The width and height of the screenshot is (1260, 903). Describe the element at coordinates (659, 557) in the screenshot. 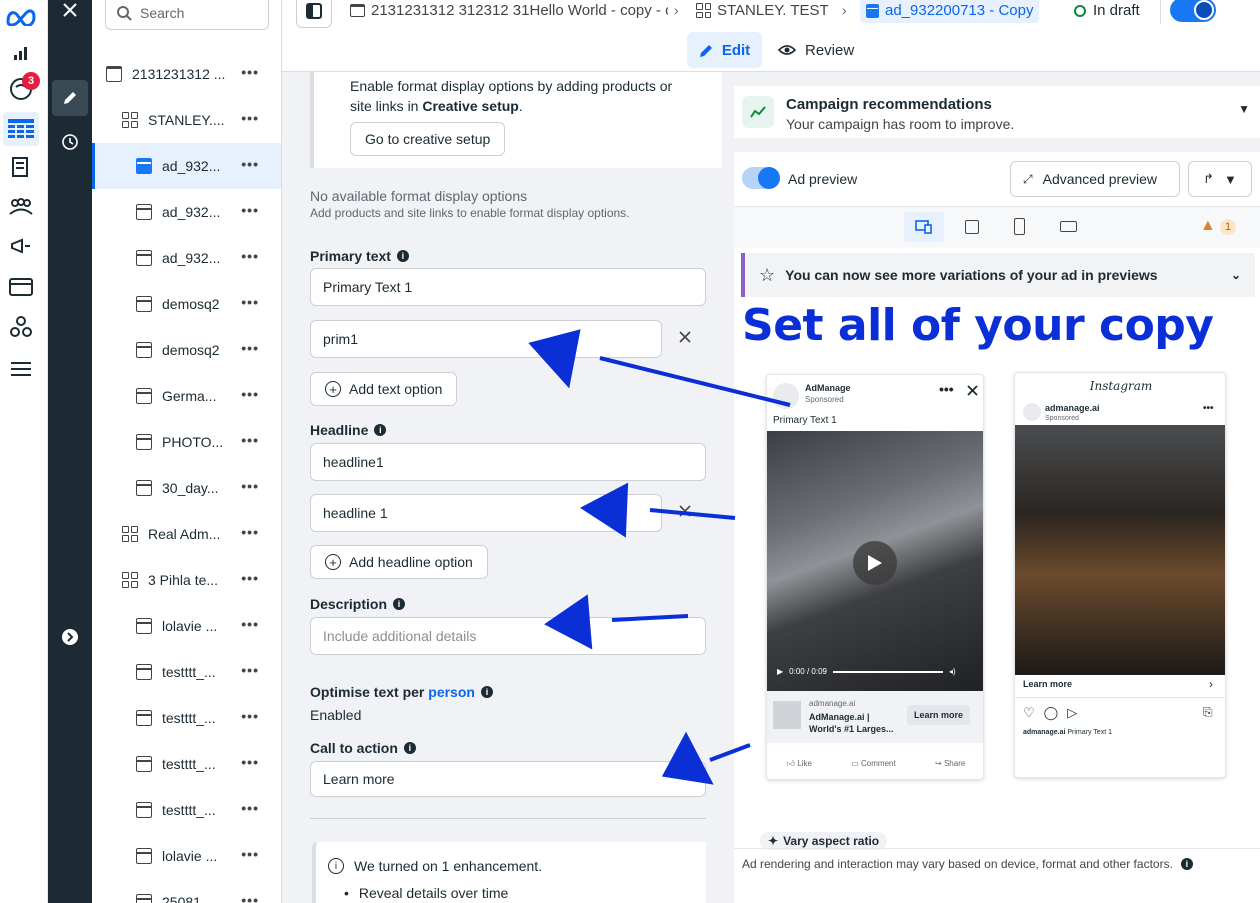

I see `annotation-arrows` at that location.